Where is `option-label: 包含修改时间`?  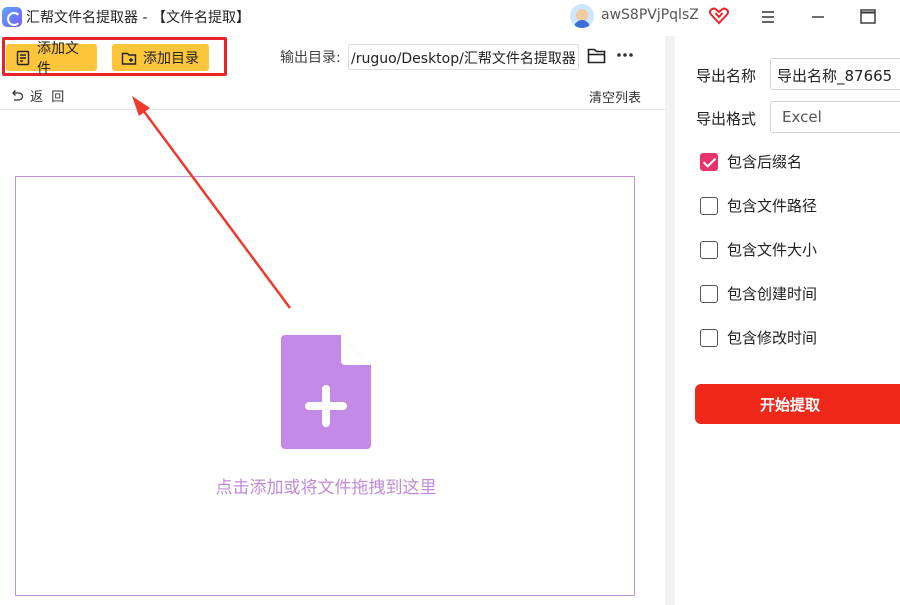 option-label: 包含修改时间 is located at coordinates (772, 338).